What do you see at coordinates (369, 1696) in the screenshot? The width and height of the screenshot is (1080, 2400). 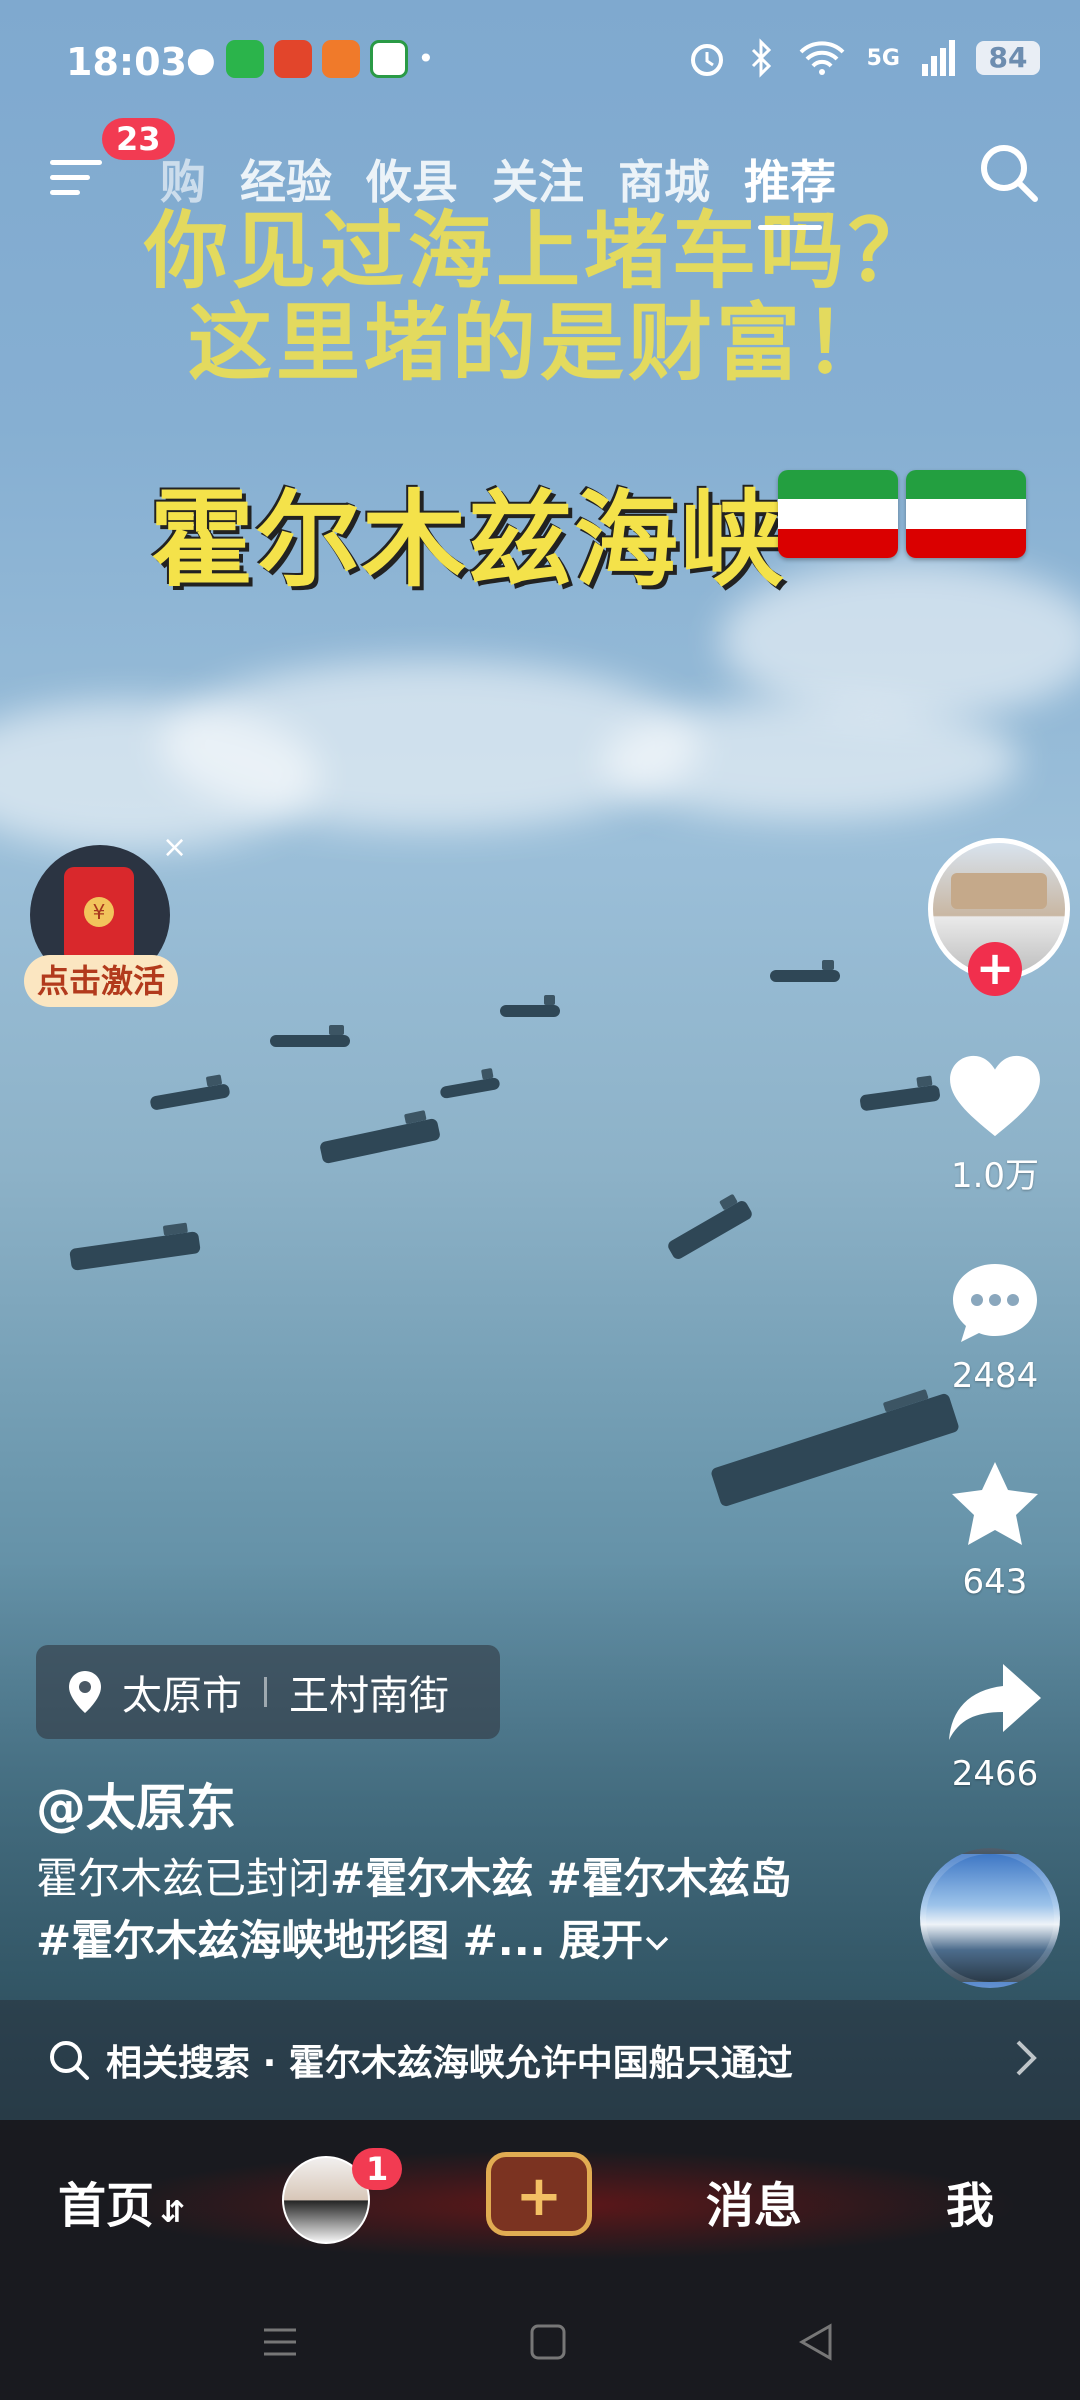 I see `location-street: 王村南街` at bounding box center [369, 1696].